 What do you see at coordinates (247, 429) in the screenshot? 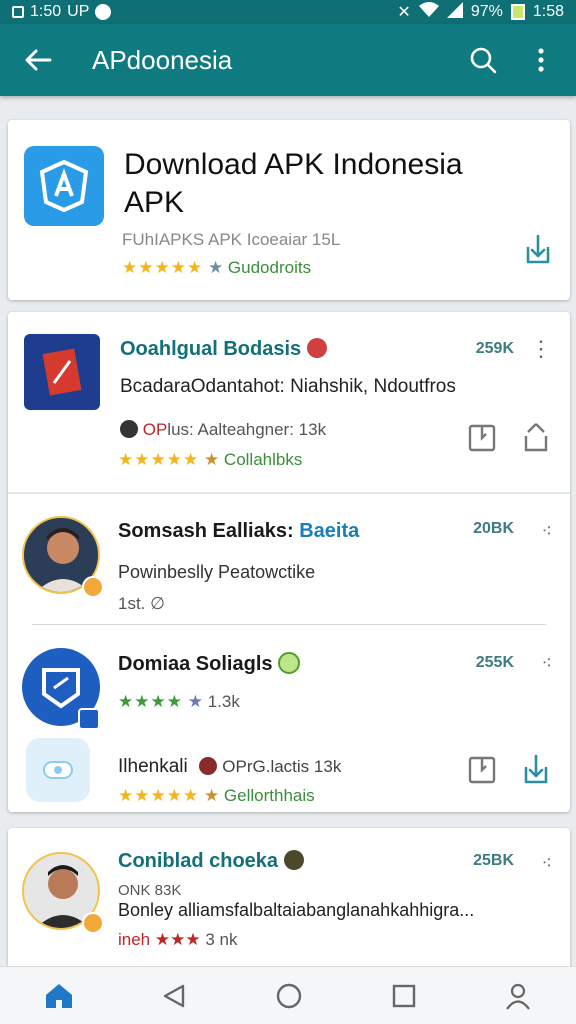
I see `meta-text: lus: Aalteahgner: 13k` at bounding box center [247, 429].